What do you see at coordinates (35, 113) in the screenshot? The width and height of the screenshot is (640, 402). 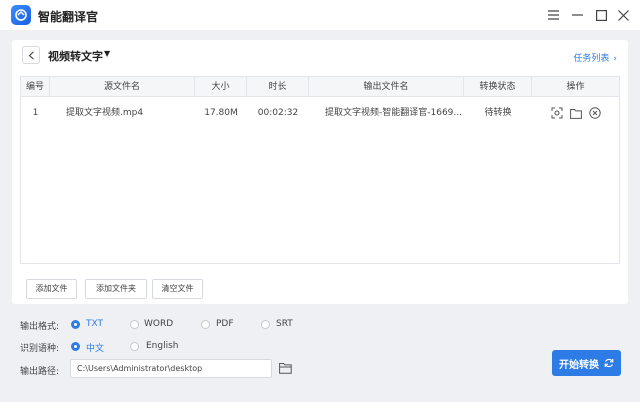 I see `cell-index: 1` at bounding box center [35, 113].